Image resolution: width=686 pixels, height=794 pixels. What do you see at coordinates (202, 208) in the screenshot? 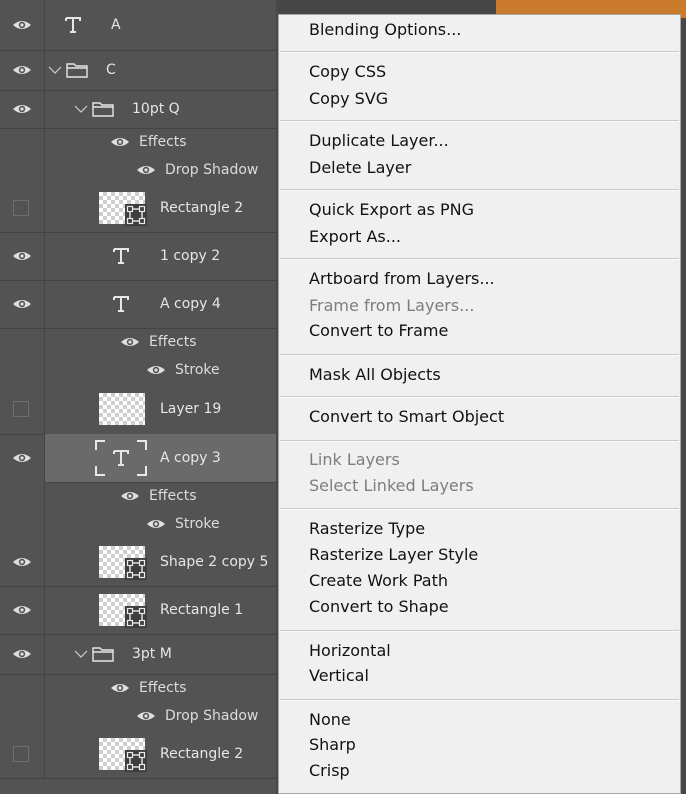
I see `layer-name: Rectangle 2` at bounding box center [202, 208].